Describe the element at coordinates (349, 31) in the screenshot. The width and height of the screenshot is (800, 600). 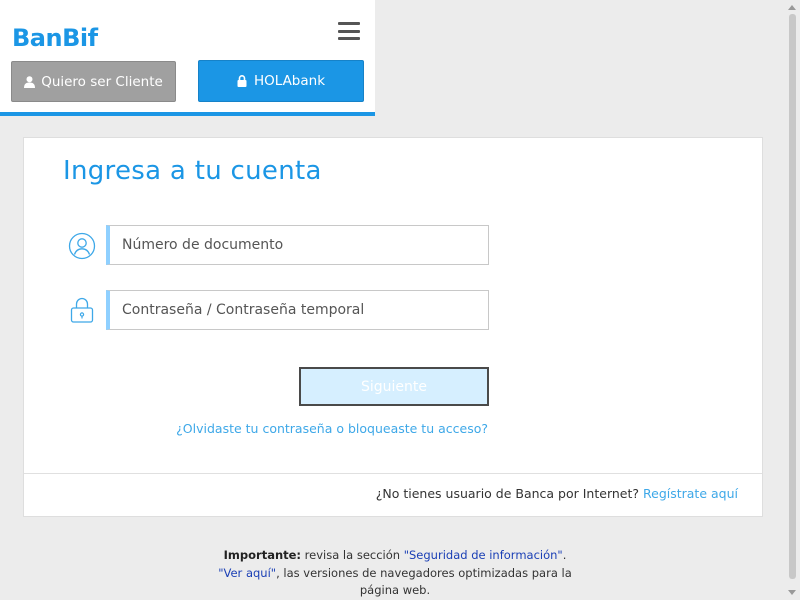
I see `hamburger-menu-icon` at that location.